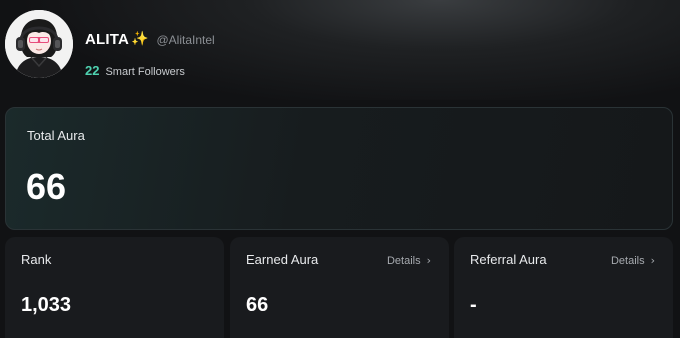 The height and width of the screenshot is (338, 680). Describe the element at coordinates (339, 287) in the screenshot. I see `earned-aura-card: Earned Aura Details › 66` at that location.